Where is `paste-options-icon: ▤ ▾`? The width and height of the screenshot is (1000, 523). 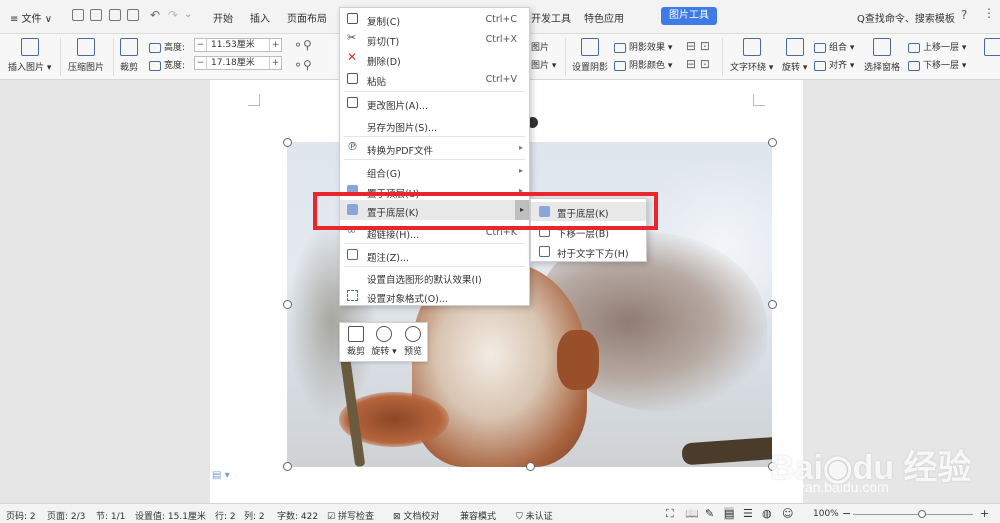
paste-options-icon: ▤ ▾ is located at coordinates (221, 475).